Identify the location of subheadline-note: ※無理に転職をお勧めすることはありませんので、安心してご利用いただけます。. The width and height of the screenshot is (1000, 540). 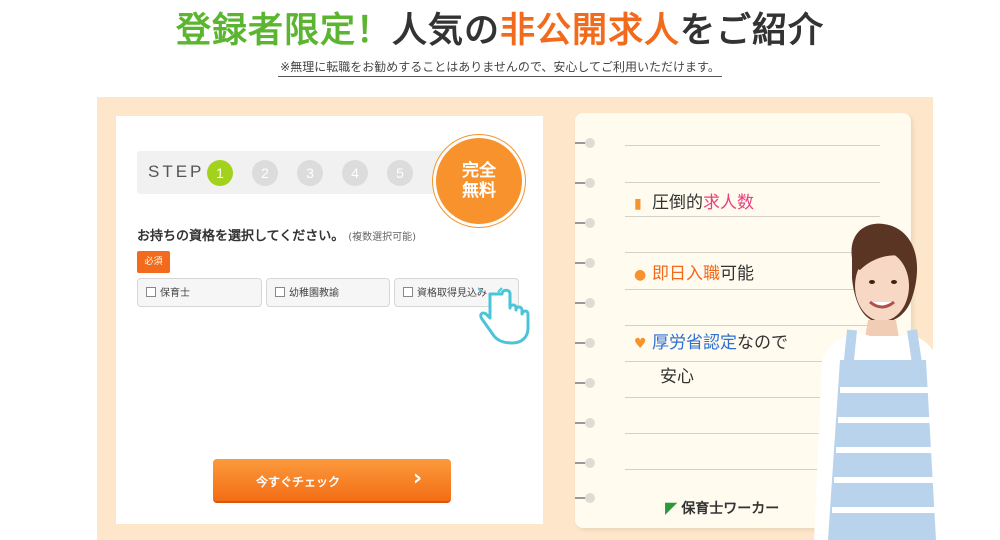
(500, 66).